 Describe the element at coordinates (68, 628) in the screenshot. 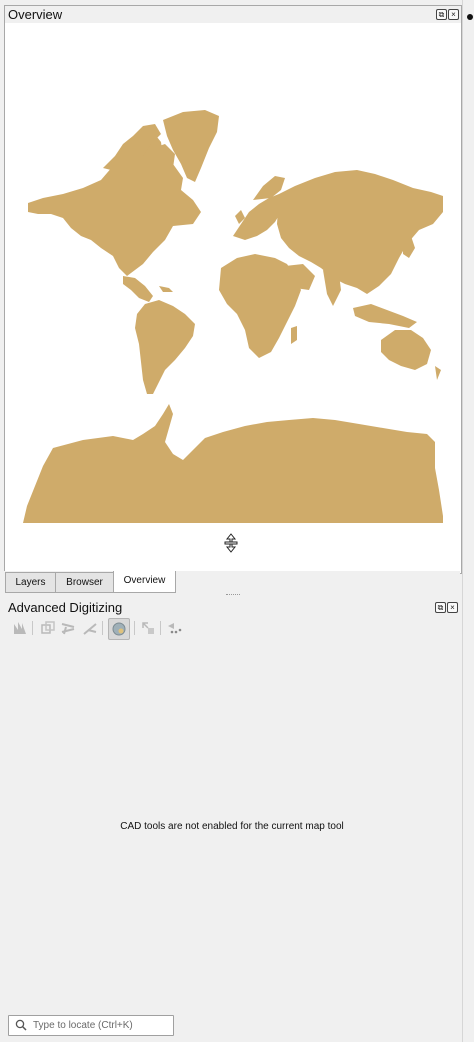

I see `perpendicular-icon` at that location.